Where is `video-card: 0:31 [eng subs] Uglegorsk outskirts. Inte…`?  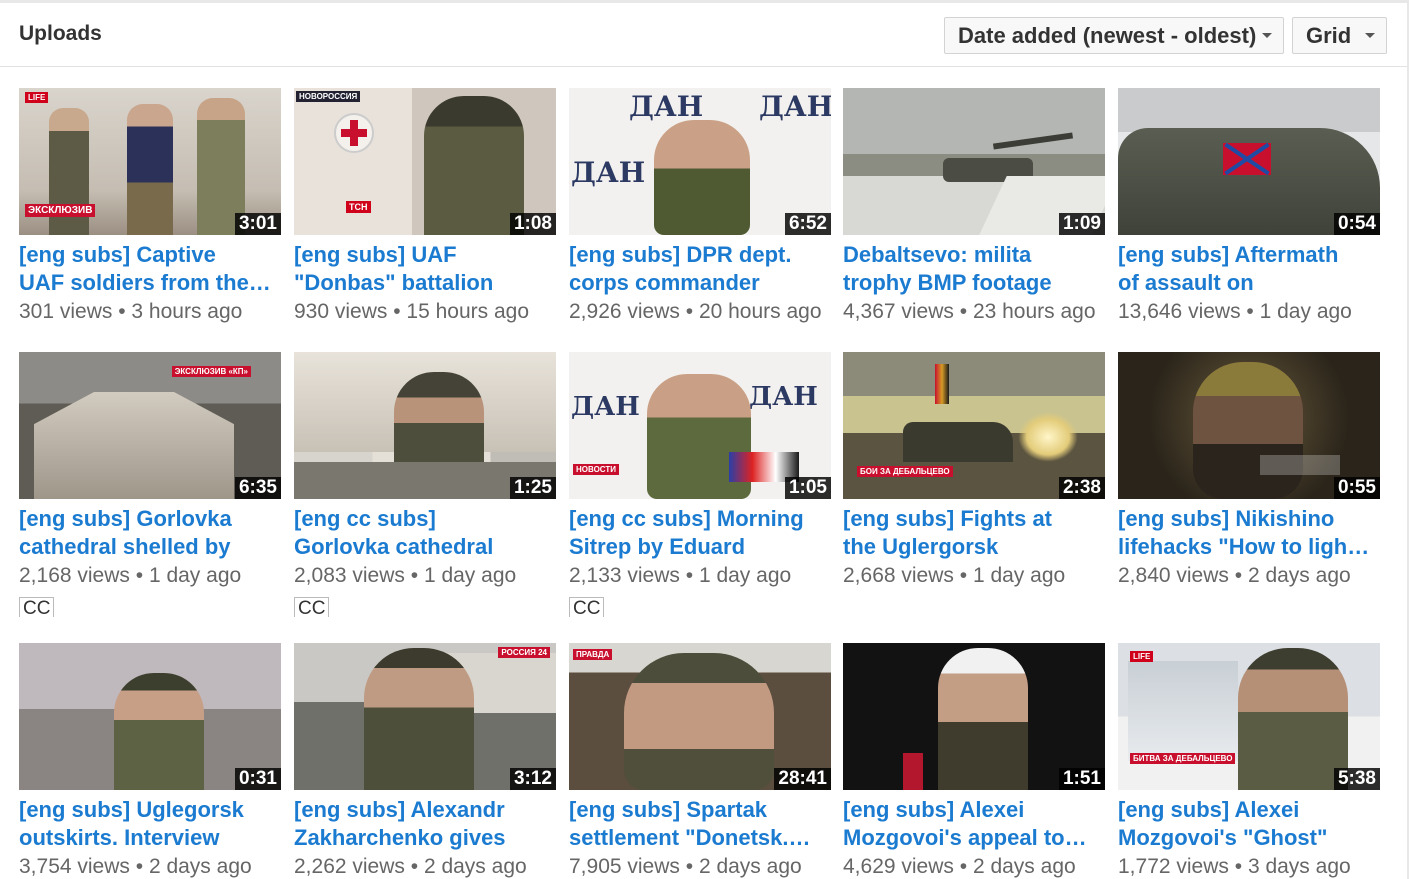
video-card: 0:31 [eng subs] Uglegorsk outskirts. Inte… is located at coordinates (150, 761).